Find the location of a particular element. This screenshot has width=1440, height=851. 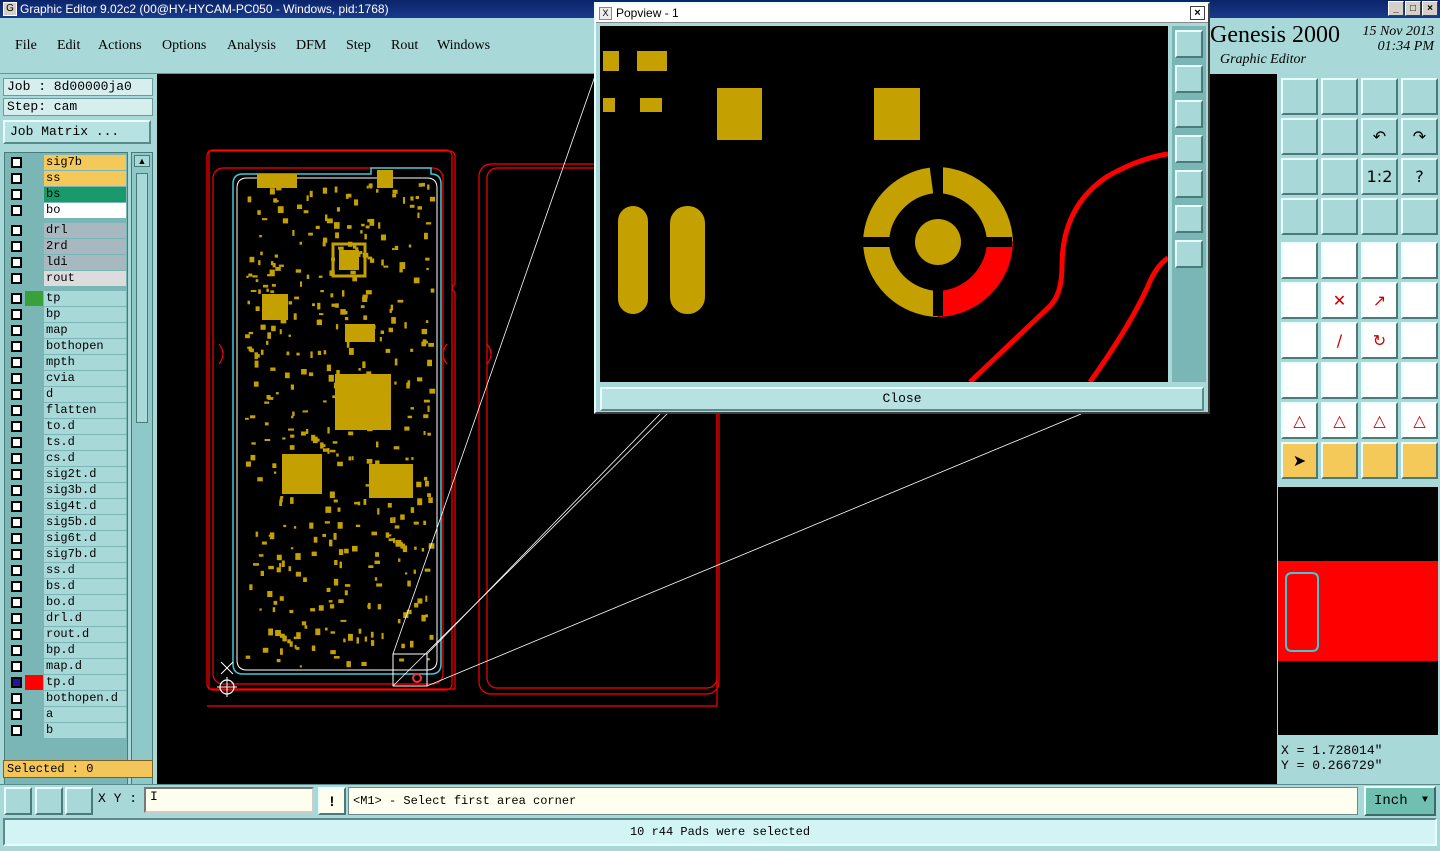

tri3-icon: △ is located at coordinates (1379, 420).